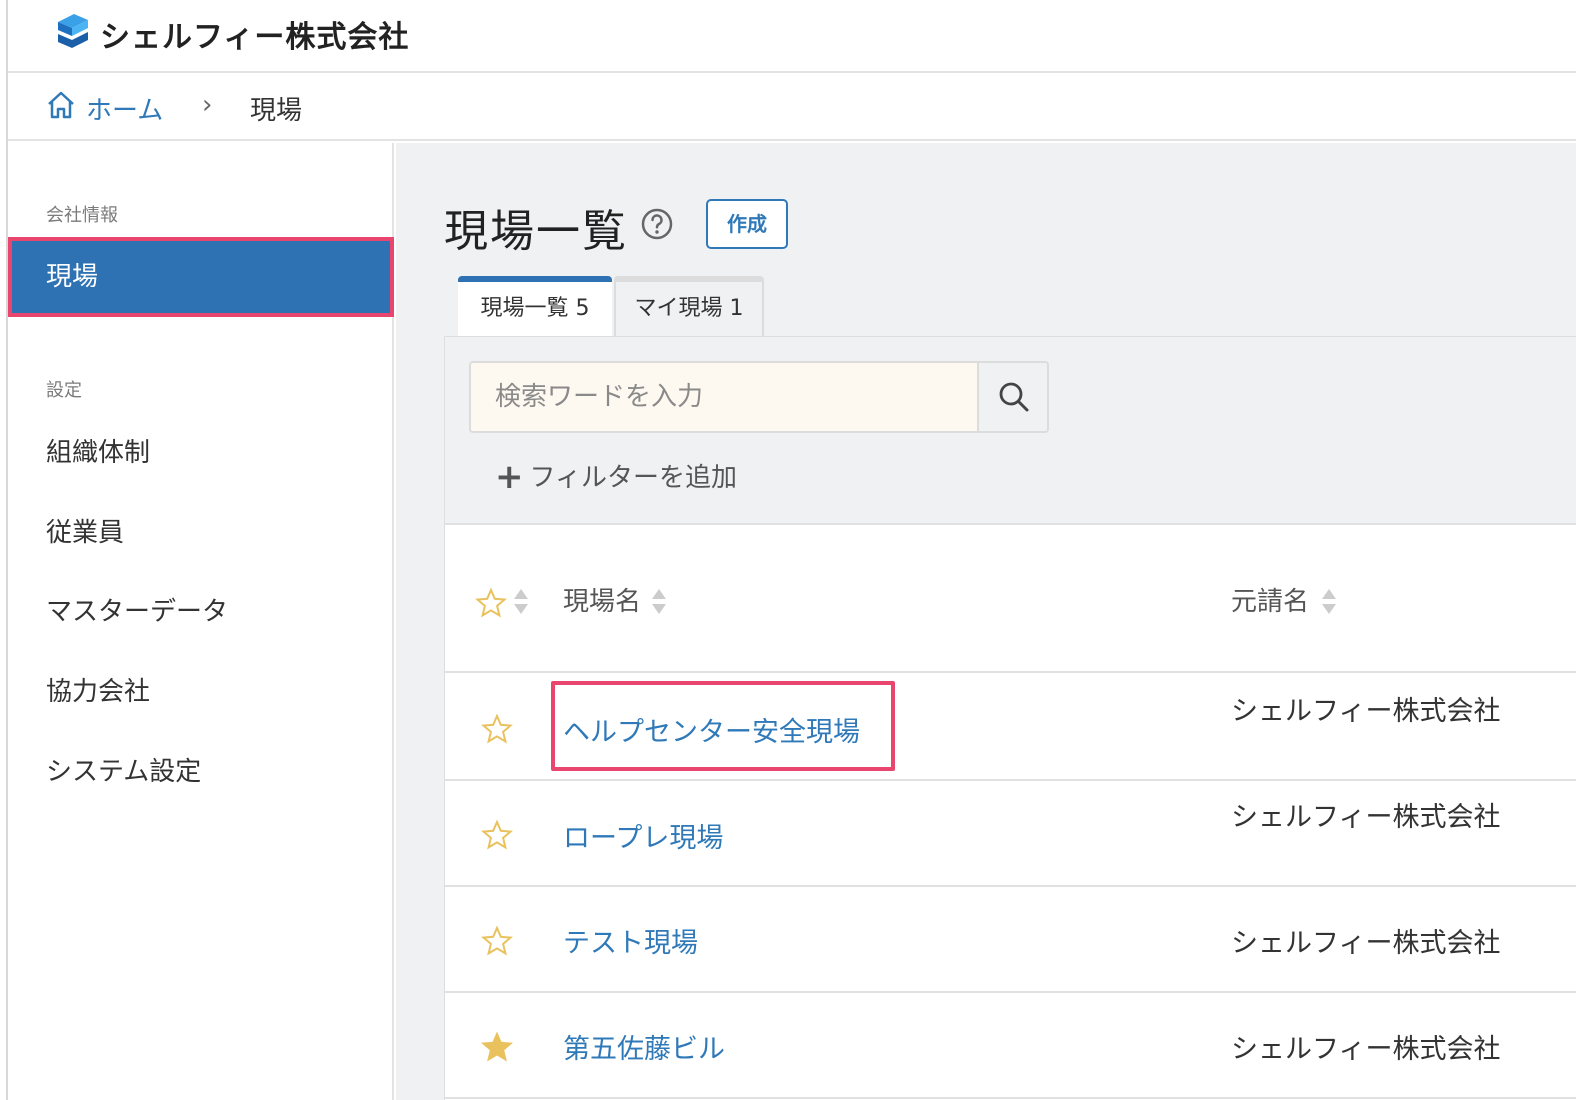 This screenshot has width=1576, height=1100. I want to click on sidebar-item-master-data: マスターデータ, so click(201, 612).